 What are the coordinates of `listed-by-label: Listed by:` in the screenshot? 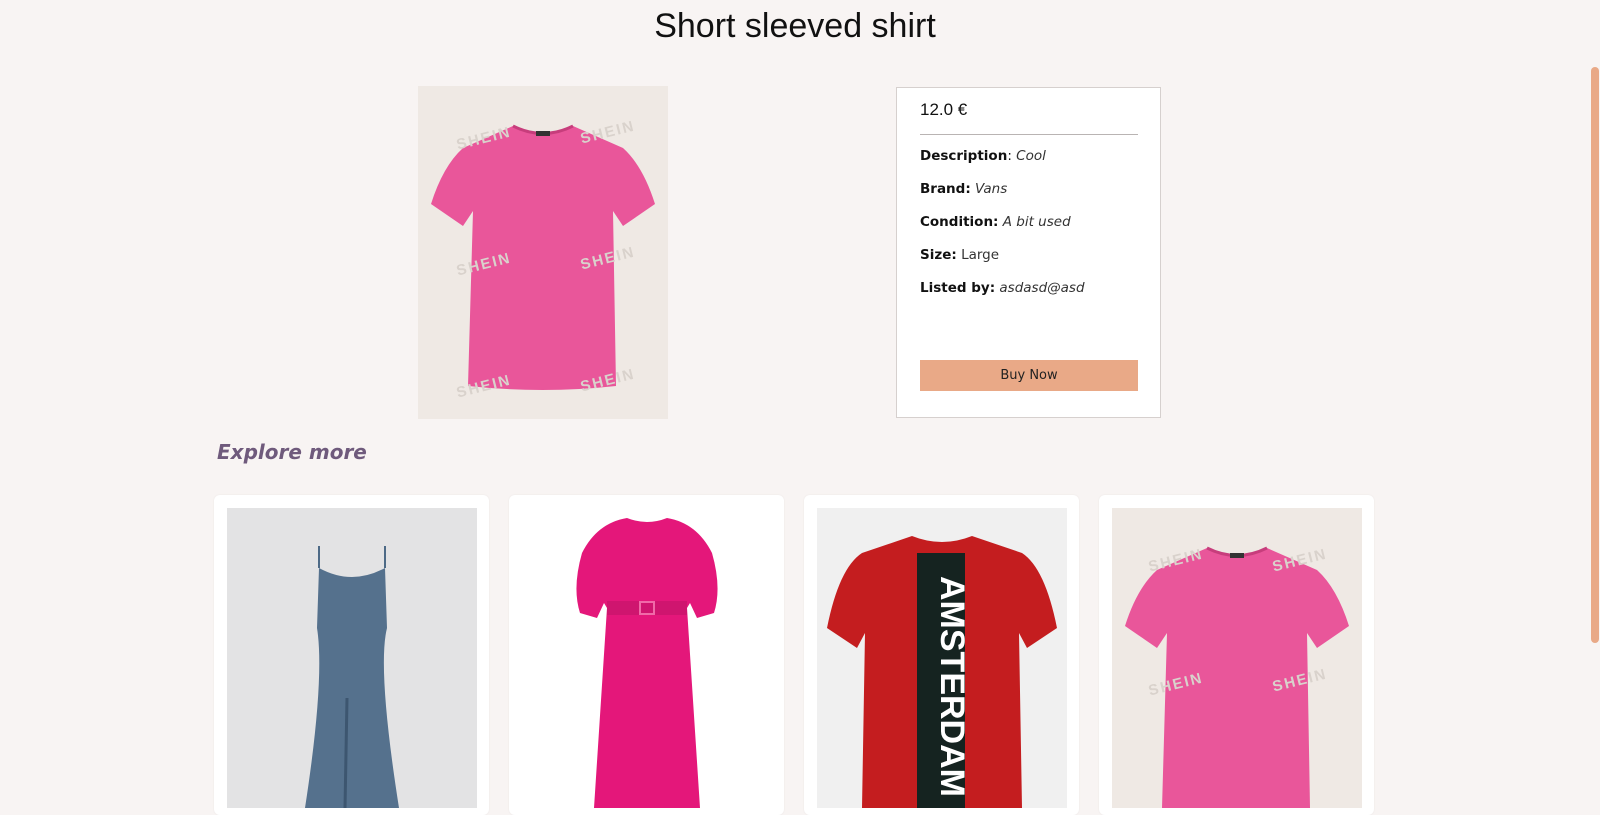 It's located at (958, 288).